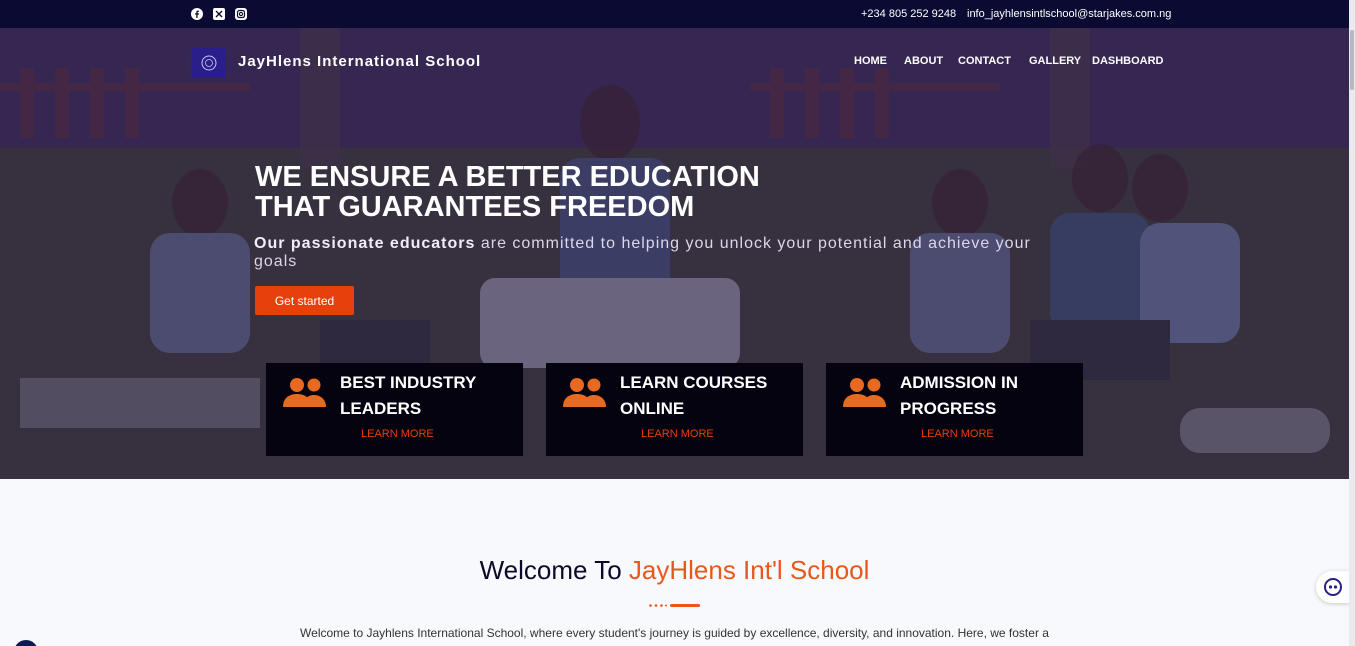  Describe the element at coordinates (1069, 14) in the screenshot. I see `email-address: info_jayhlensintlschool@starjakes.com.ng` at that location.